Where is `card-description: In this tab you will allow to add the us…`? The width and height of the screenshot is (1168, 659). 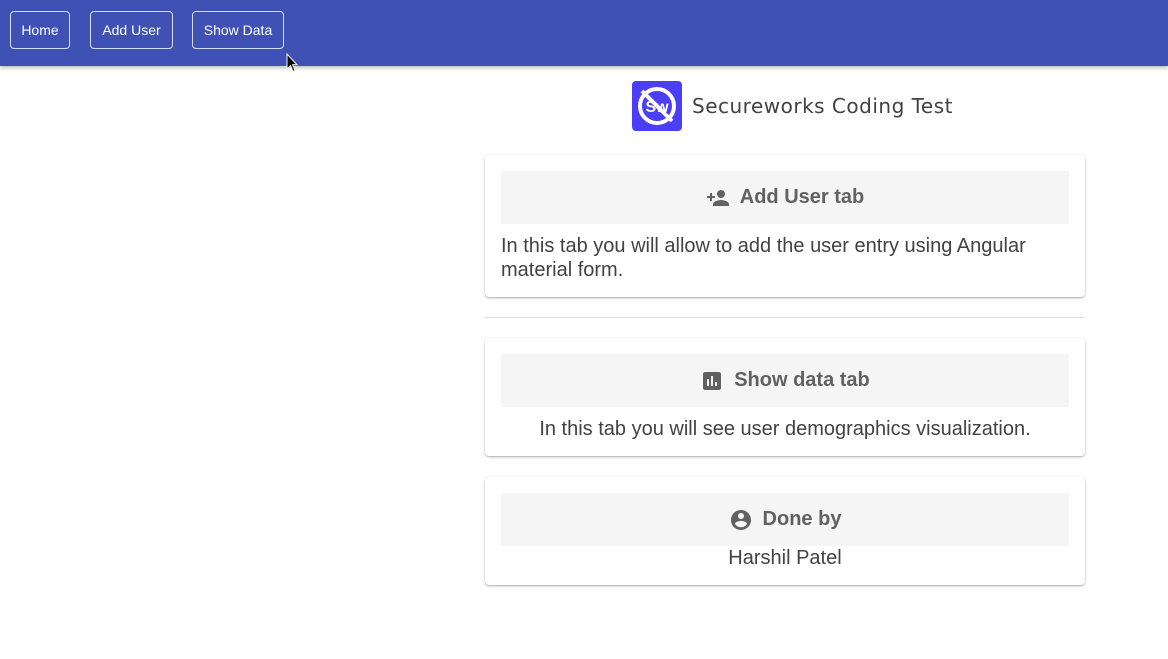
card-description: In this tab you will allow to add the us… is located at coordinates (763, 258).